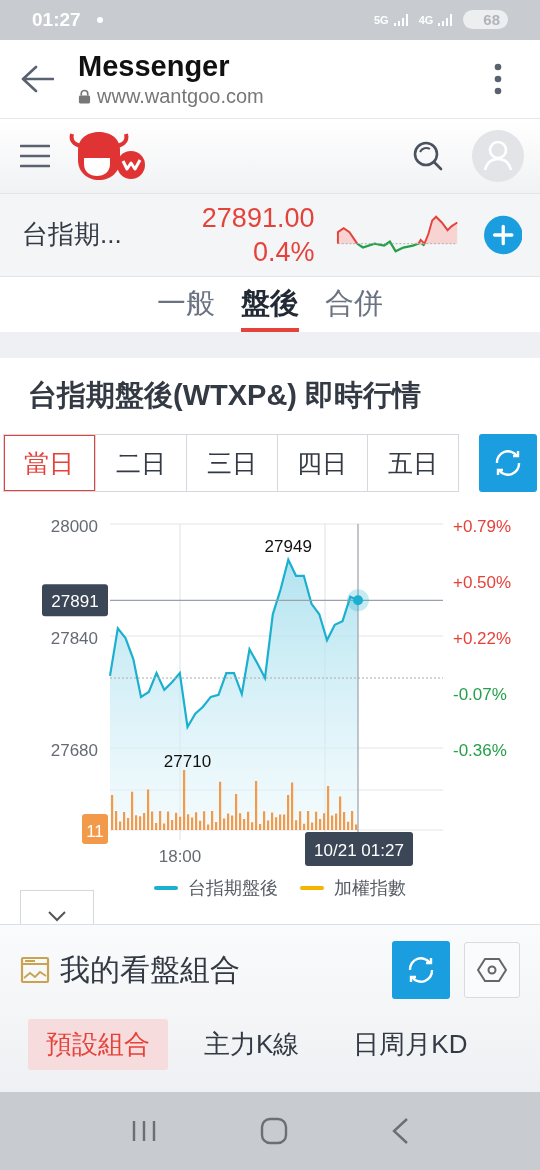 This screenshot has height=1170, width=540. What do you see at coordinates (258, 218) in the screenshot?
I see `ticker-price: 27891.00` at bounding box center [258, 218].